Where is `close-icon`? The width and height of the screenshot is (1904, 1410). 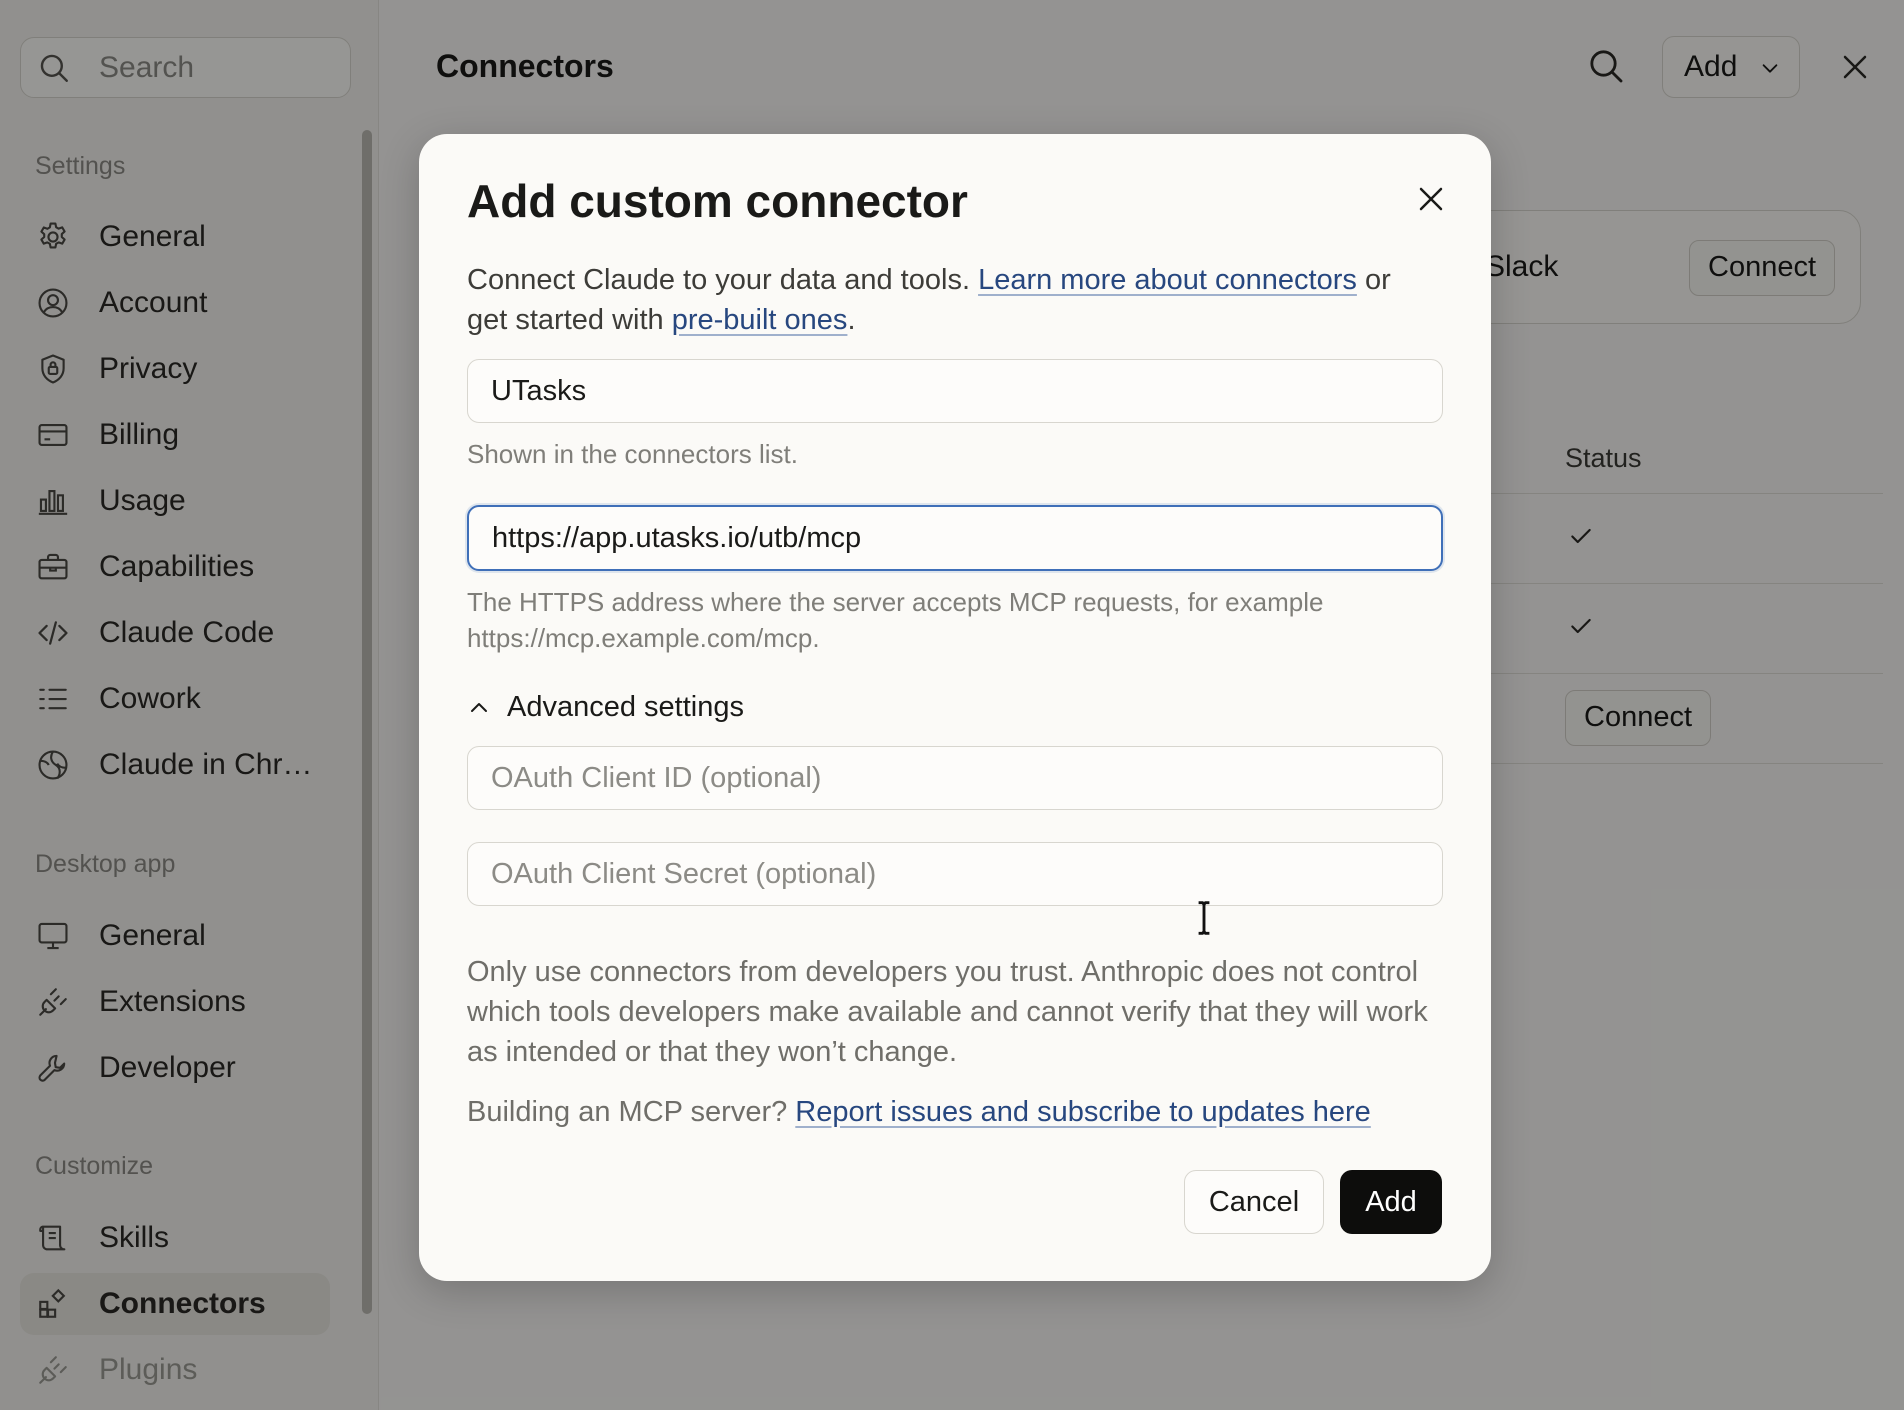
close-icon is located at coordinates (1431, 199).